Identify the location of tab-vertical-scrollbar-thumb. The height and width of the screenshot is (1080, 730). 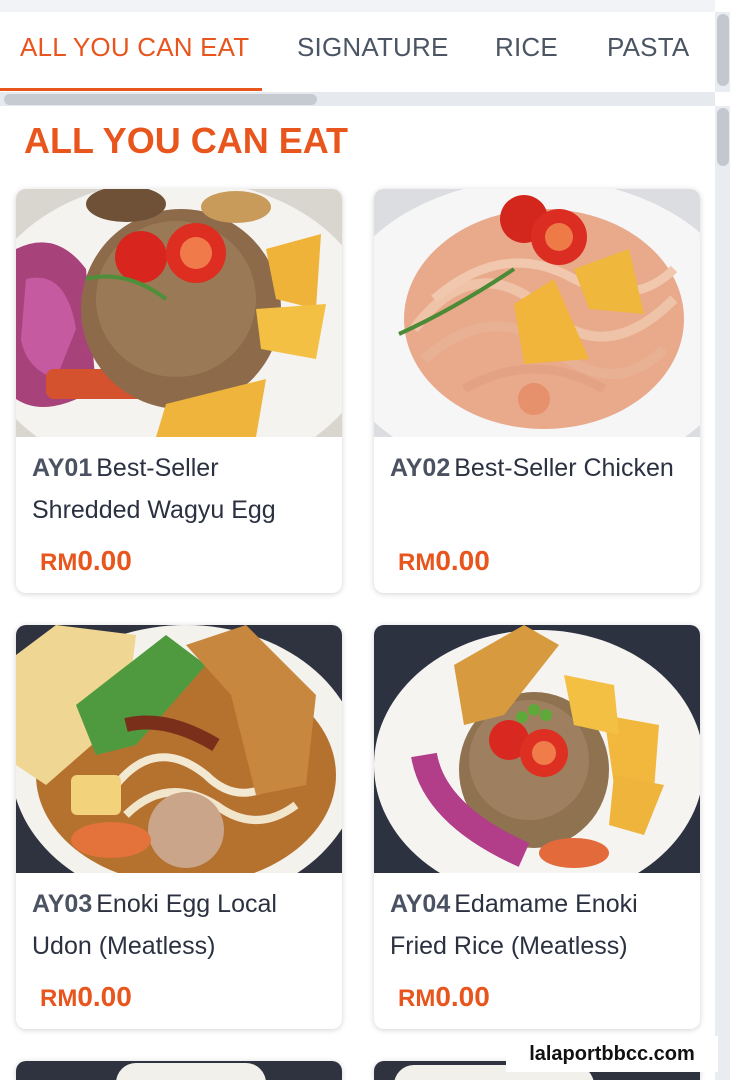
(723, 50).